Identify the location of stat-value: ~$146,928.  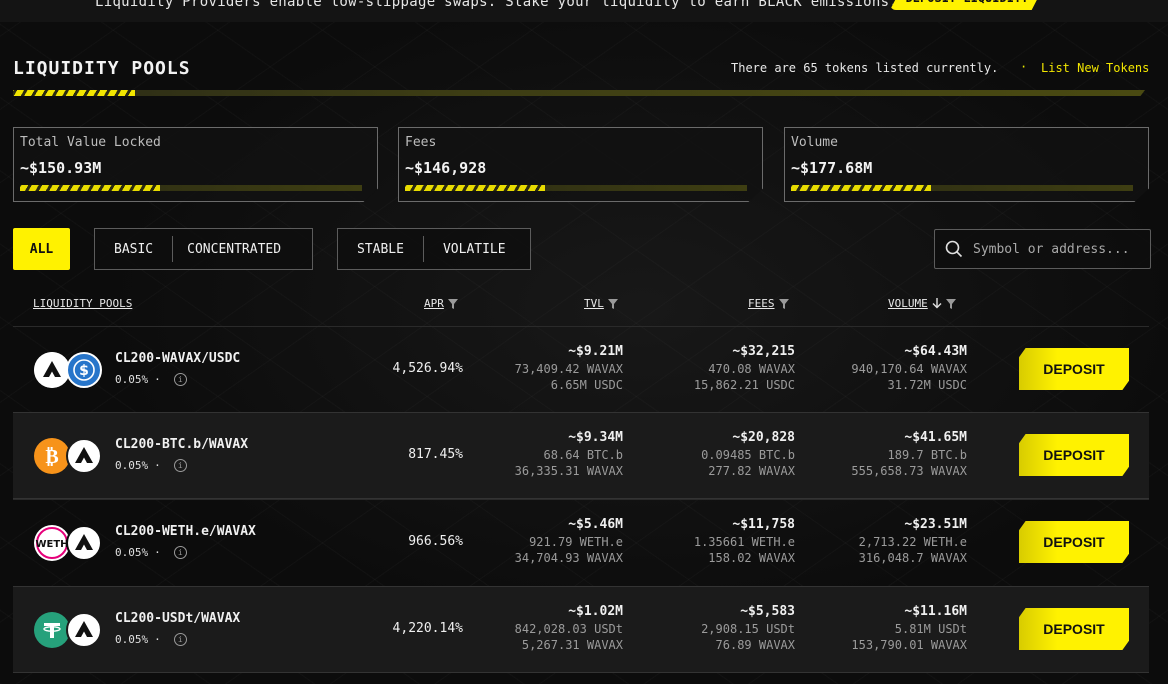
(446, 168).